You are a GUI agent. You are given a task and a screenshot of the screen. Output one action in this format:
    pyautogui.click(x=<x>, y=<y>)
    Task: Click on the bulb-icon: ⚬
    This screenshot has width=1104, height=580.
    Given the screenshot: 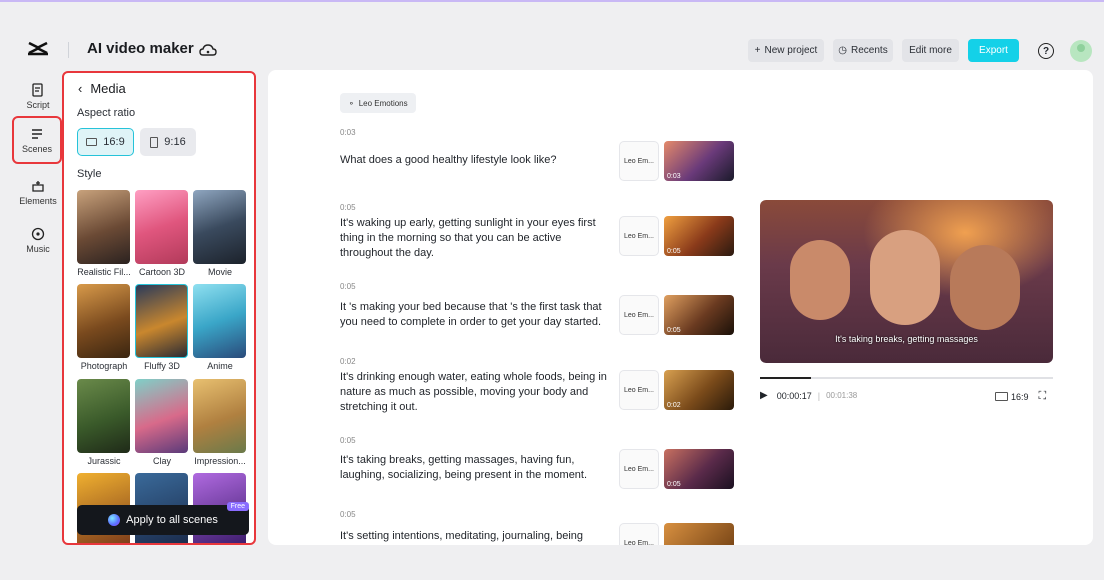 What is the action you would take?
    pyautogui.click(x=351, y=103)
    